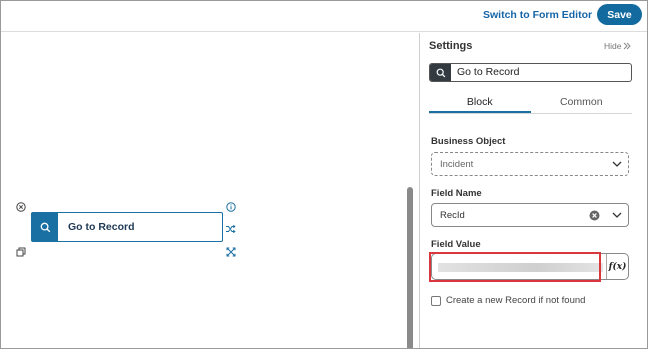  Describe the element at coordinates (456, 244) in the screenshot. I see `field-value-label: Field Value` at that location.